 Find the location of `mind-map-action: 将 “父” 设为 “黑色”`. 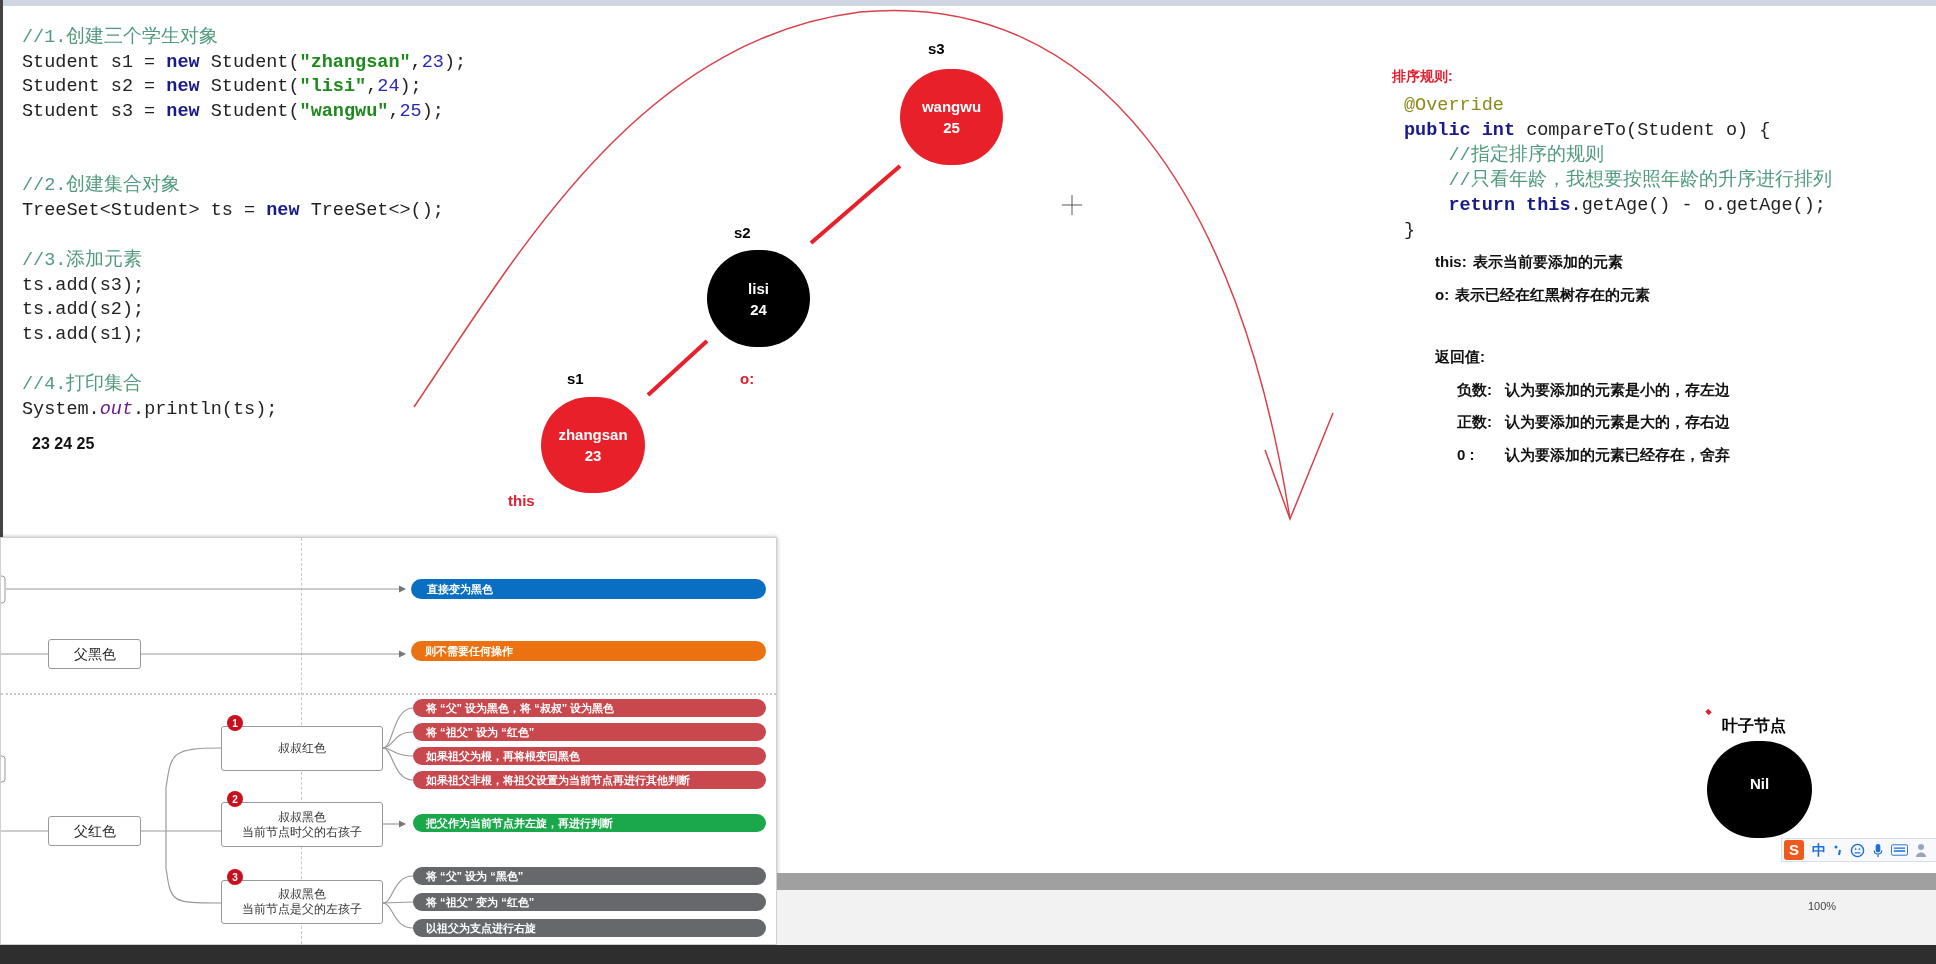

mind-map-action: 将 “父” 设为 “黑色” is located at coordinates (589, 876).